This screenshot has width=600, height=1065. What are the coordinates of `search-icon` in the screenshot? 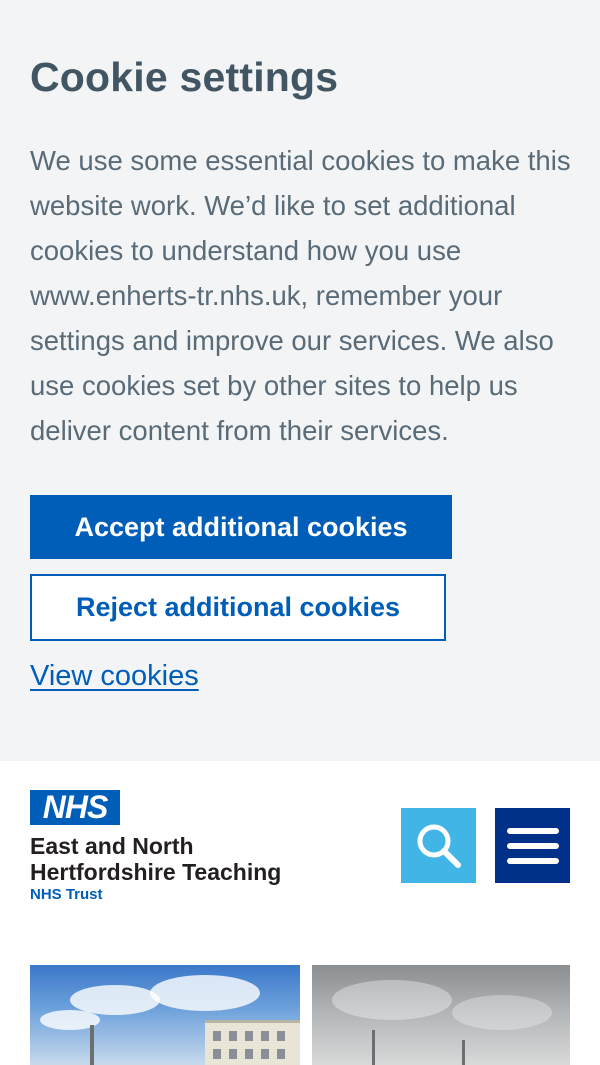 It's located at (439, 846).